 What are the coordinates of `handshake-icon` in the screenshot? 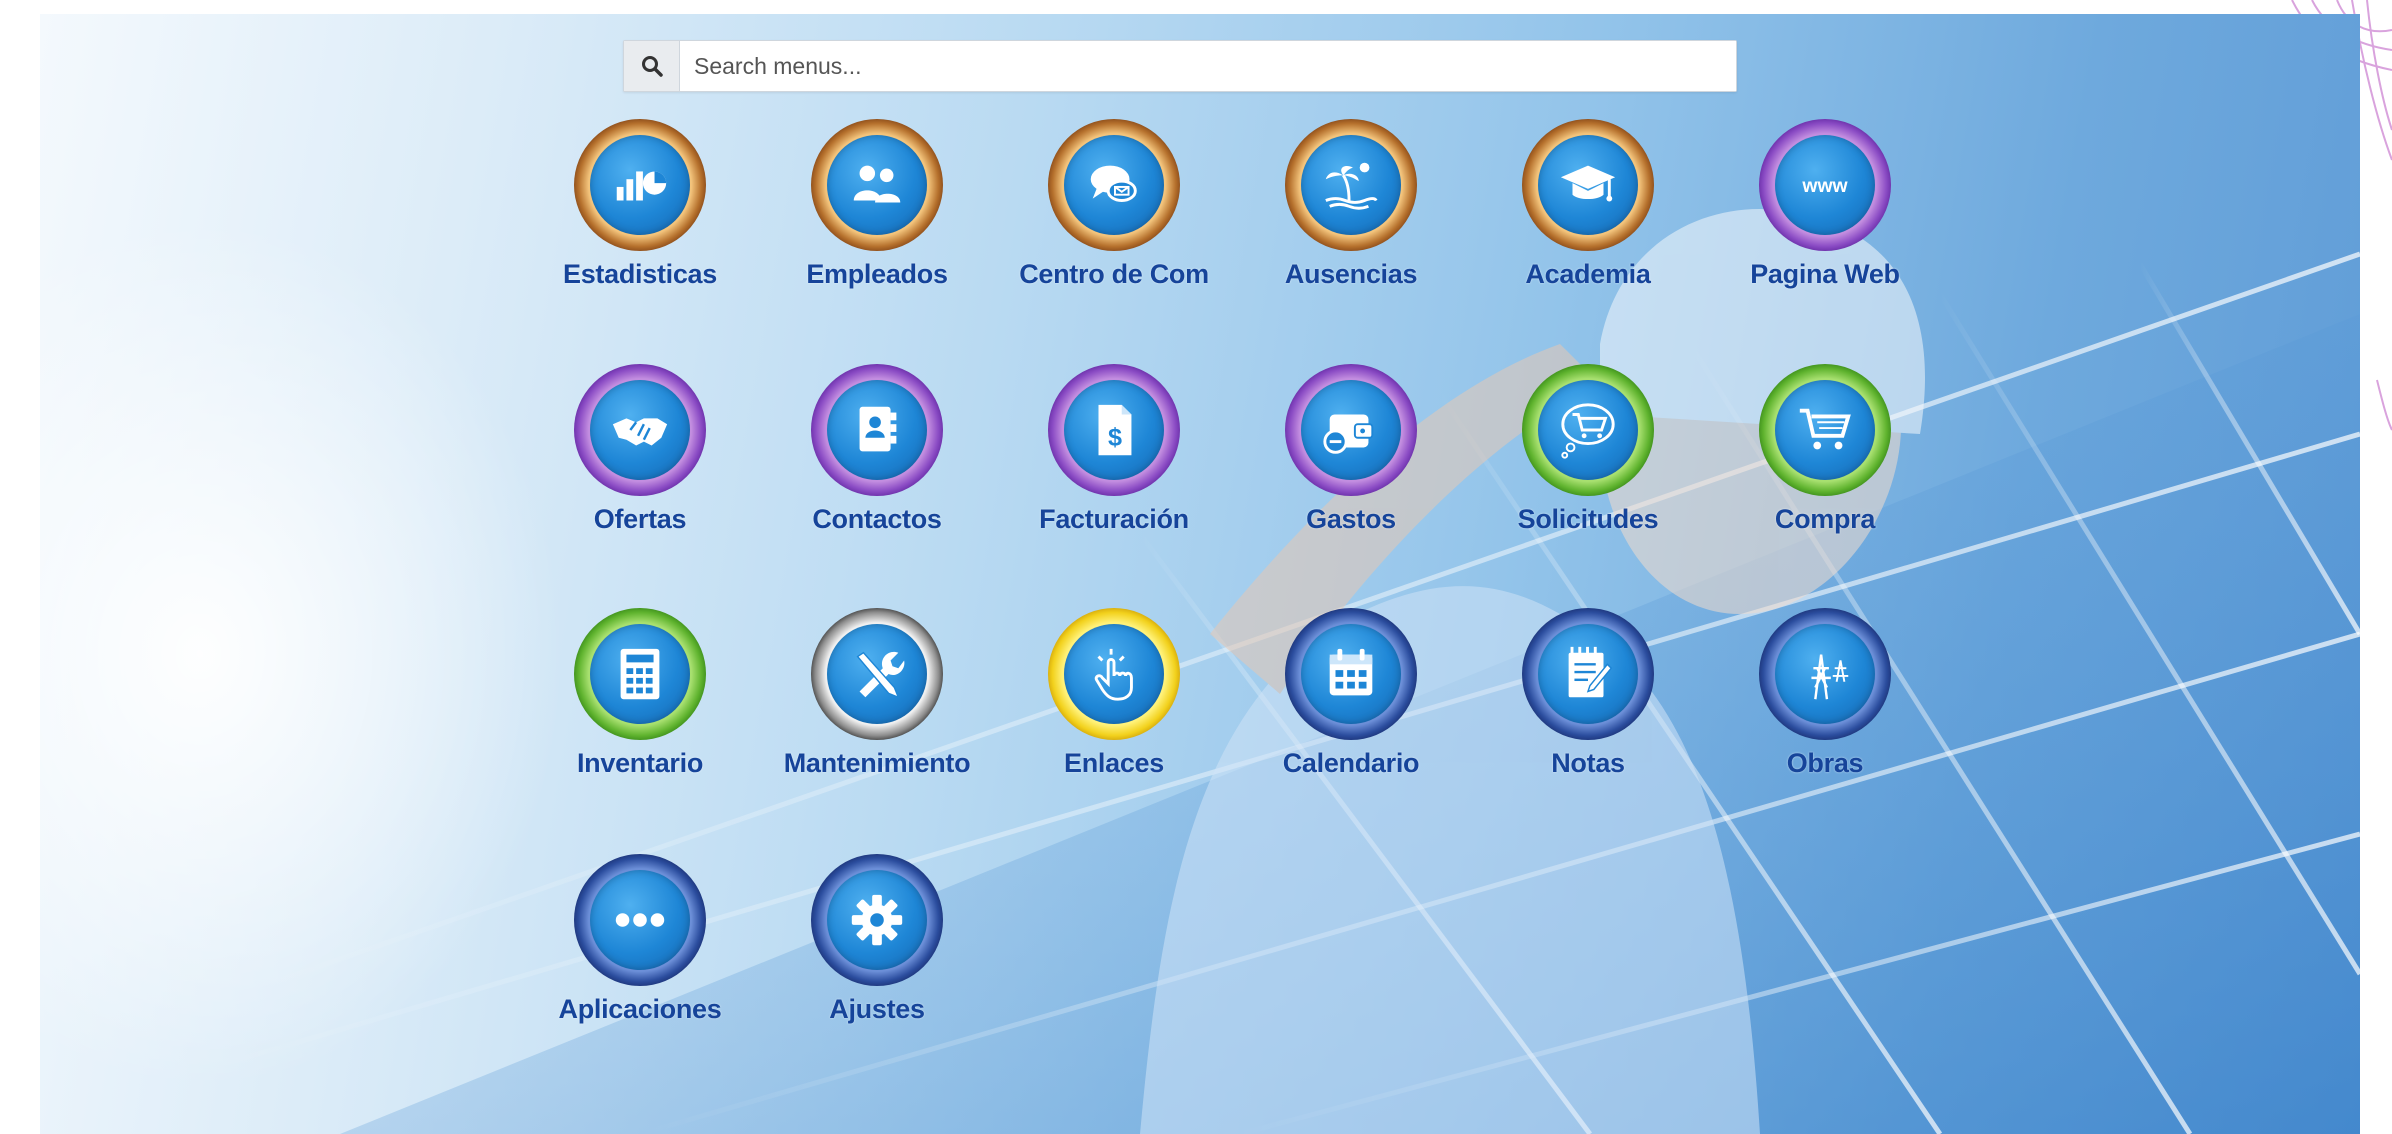 It's located at (640, 432).